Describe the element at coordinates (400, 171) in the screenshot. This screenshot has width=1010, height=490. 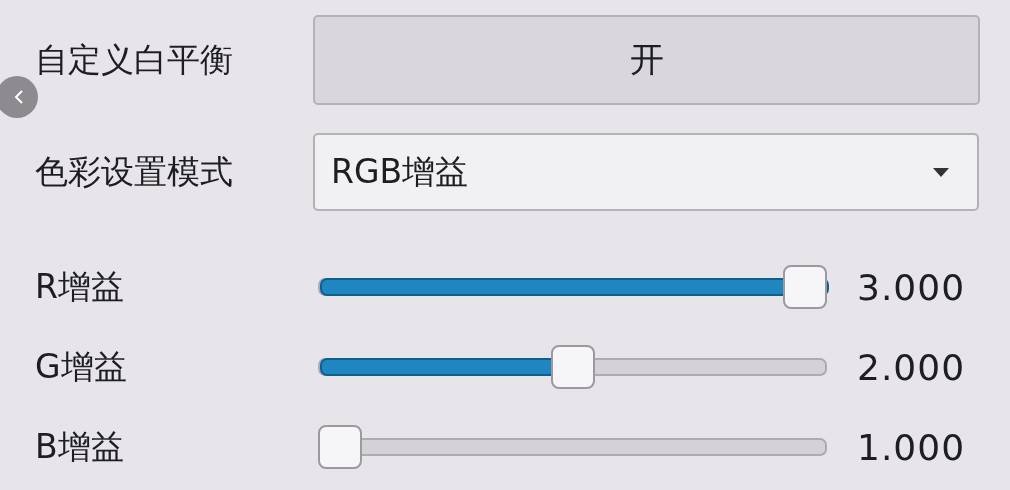
I see `dropdown-value: RGB增益` at that location.